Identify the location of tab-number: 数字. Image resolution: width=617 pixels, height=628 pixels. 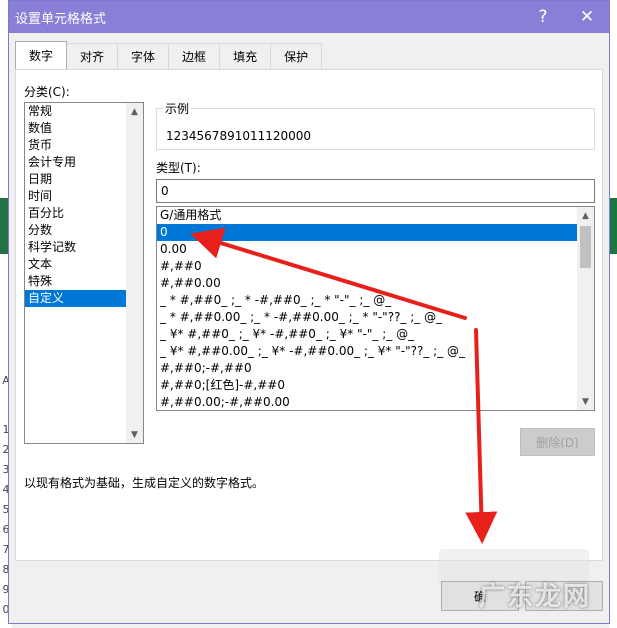
(41, 55).